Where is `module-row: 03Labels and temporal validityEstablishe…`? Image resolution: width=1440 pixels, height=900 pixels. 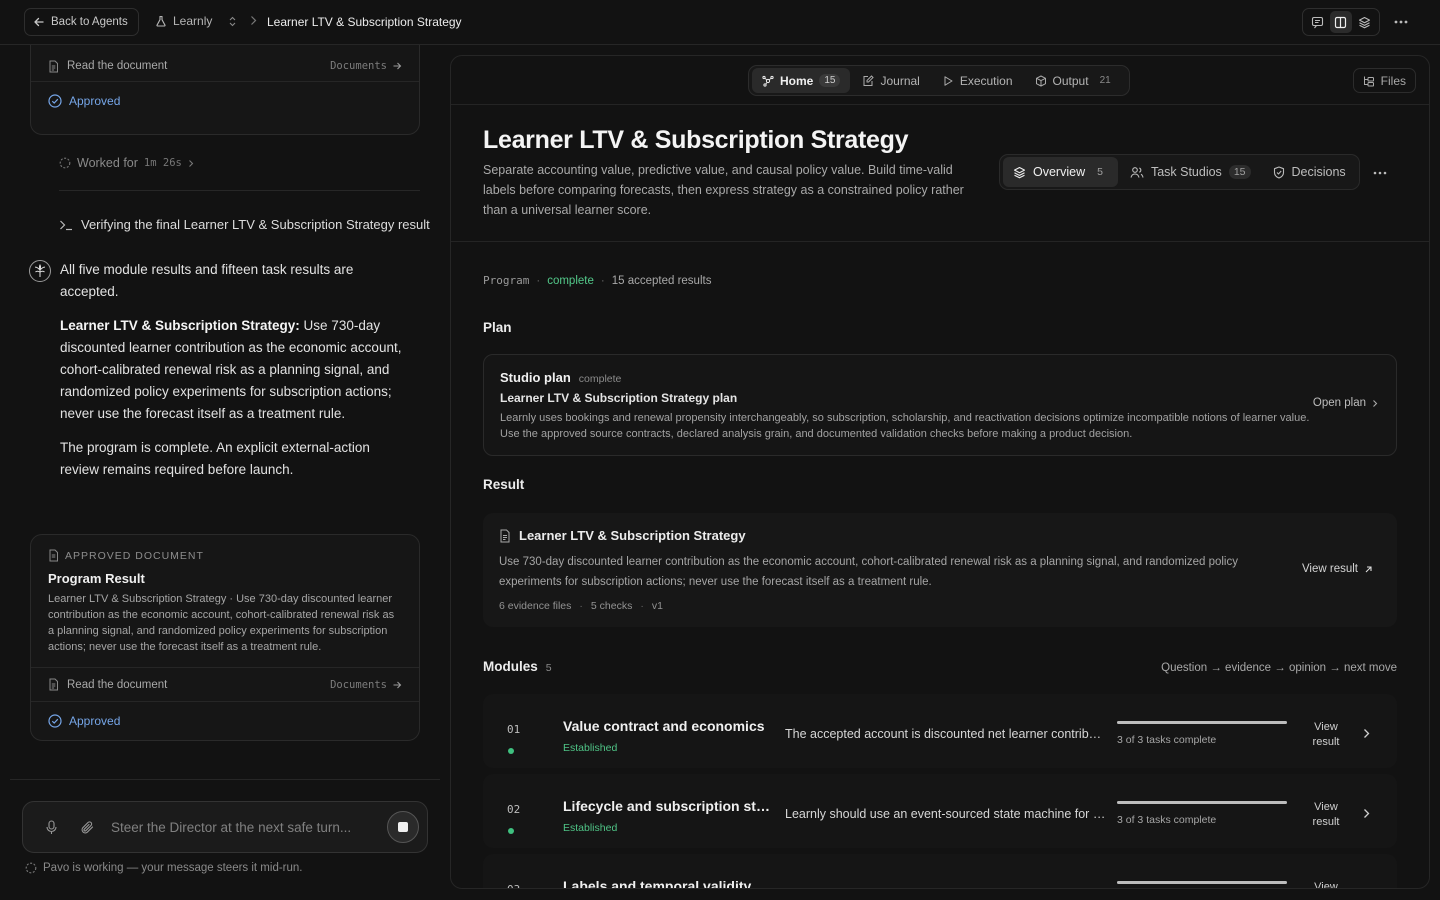 module-row: 03Labels and temporal validityEstablishe… is located at coordinates (940, 871).